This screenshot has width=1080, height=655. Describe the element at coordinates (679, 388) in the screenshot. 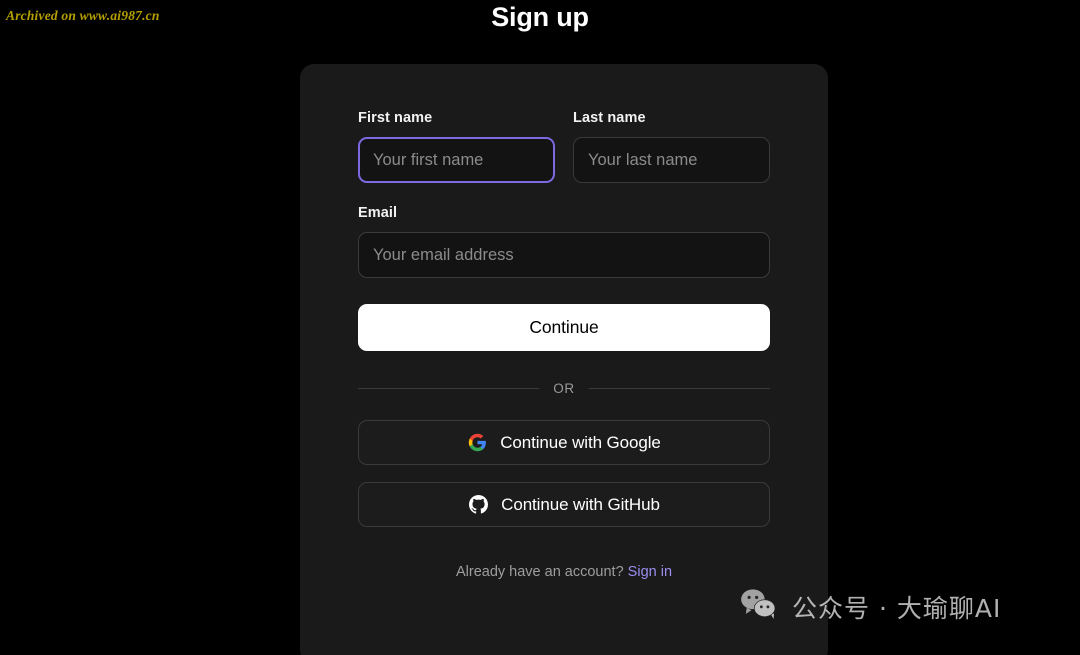

I see `divider-line-right` at that location.